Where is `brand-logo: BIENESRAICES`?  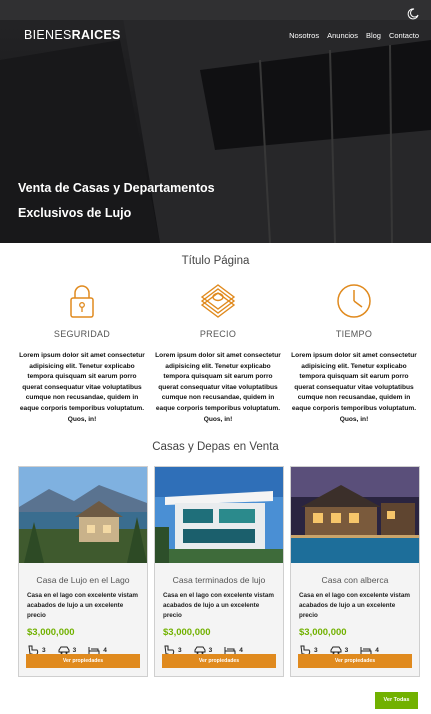
brand-logo: BIENESRAICES is located at coordinates (72, 35).